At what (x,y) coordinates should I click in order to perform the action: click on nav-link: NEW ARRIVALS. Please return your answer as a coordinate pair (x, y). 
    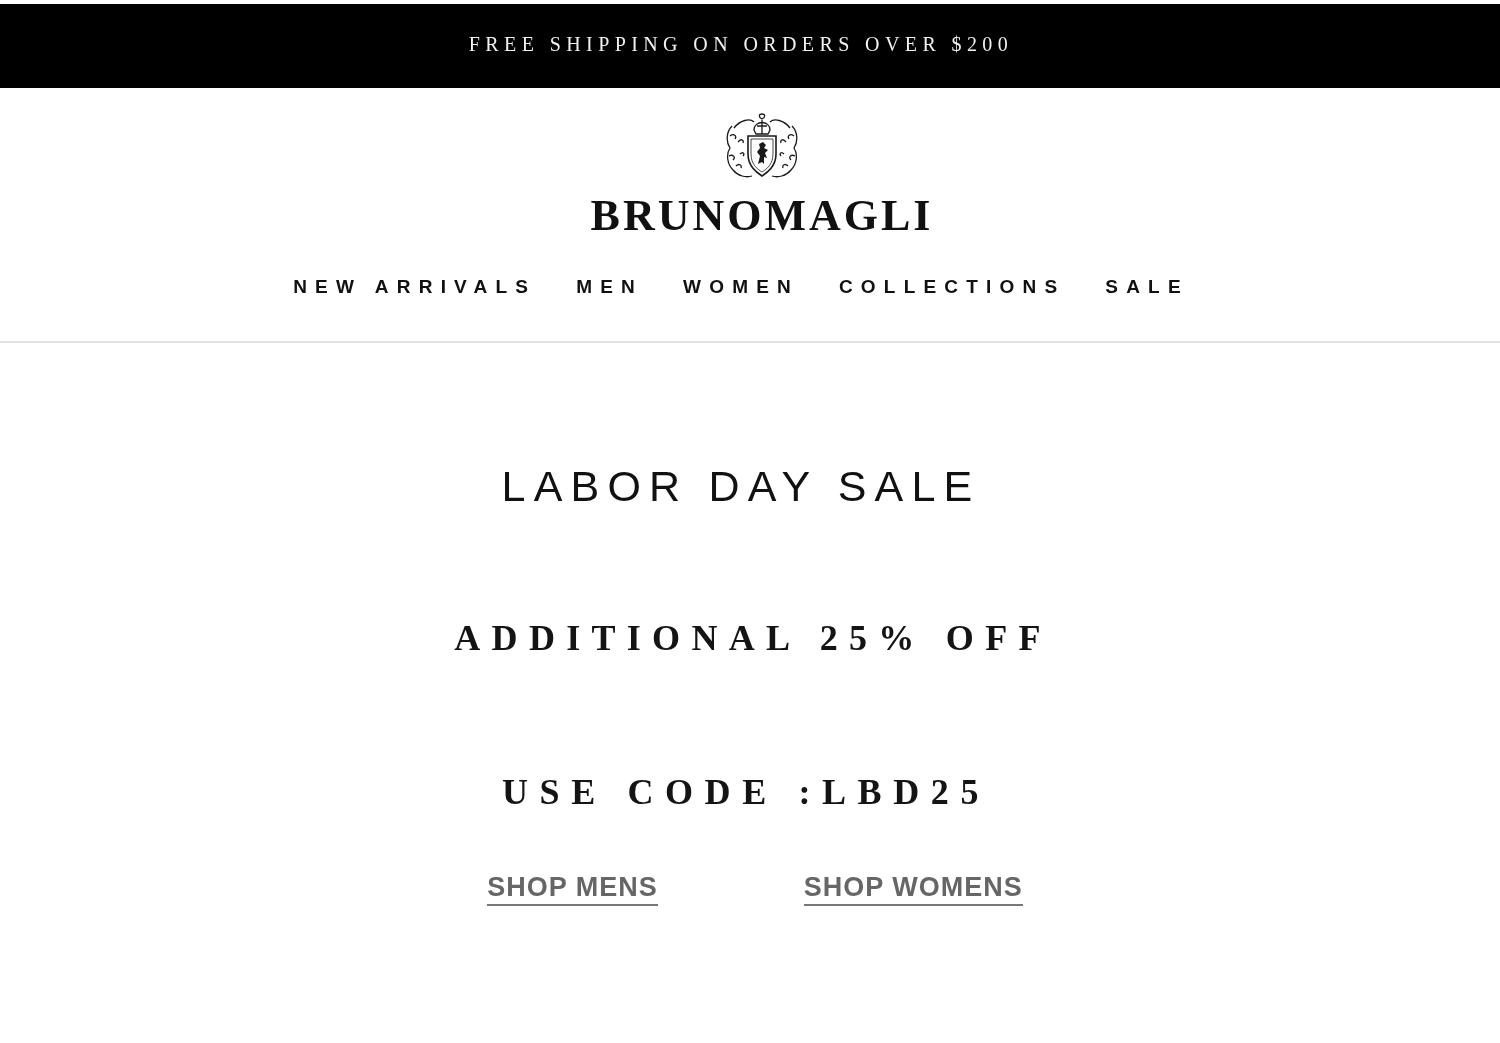
    Looking at the image, I should click on (415, 286).